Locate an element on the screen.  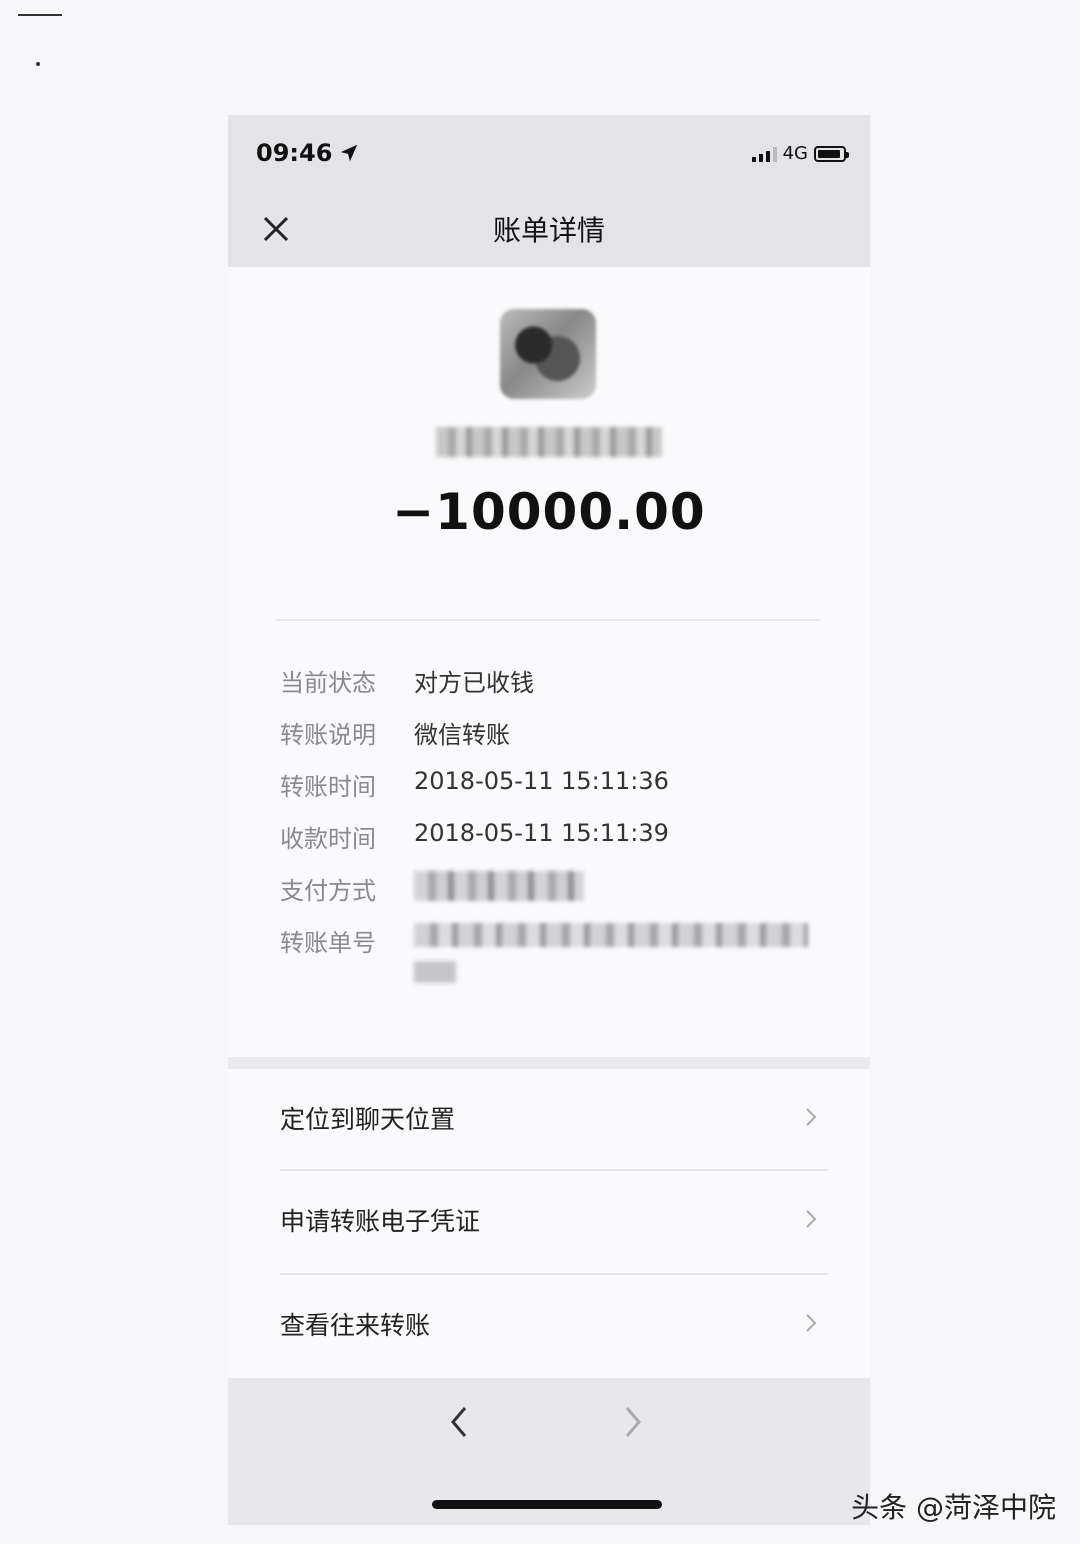
status-time: 09:46 is located at coordinates (308, 153).